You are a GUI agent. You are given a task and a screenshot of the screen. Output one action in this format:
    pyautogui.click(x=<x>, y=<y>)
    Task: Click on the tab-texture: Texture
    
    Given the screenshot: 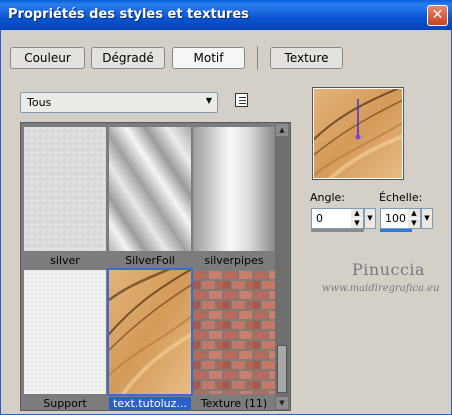 What is the action you would take?
    pyautogui.click(x=306, y=58)
    